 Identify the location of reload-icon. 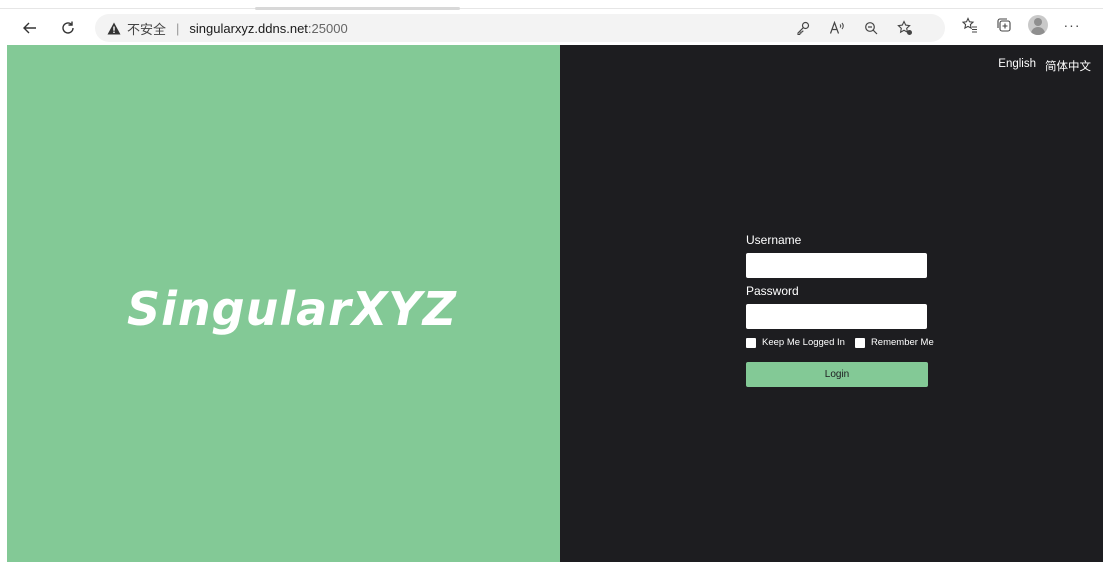
(68, 27).